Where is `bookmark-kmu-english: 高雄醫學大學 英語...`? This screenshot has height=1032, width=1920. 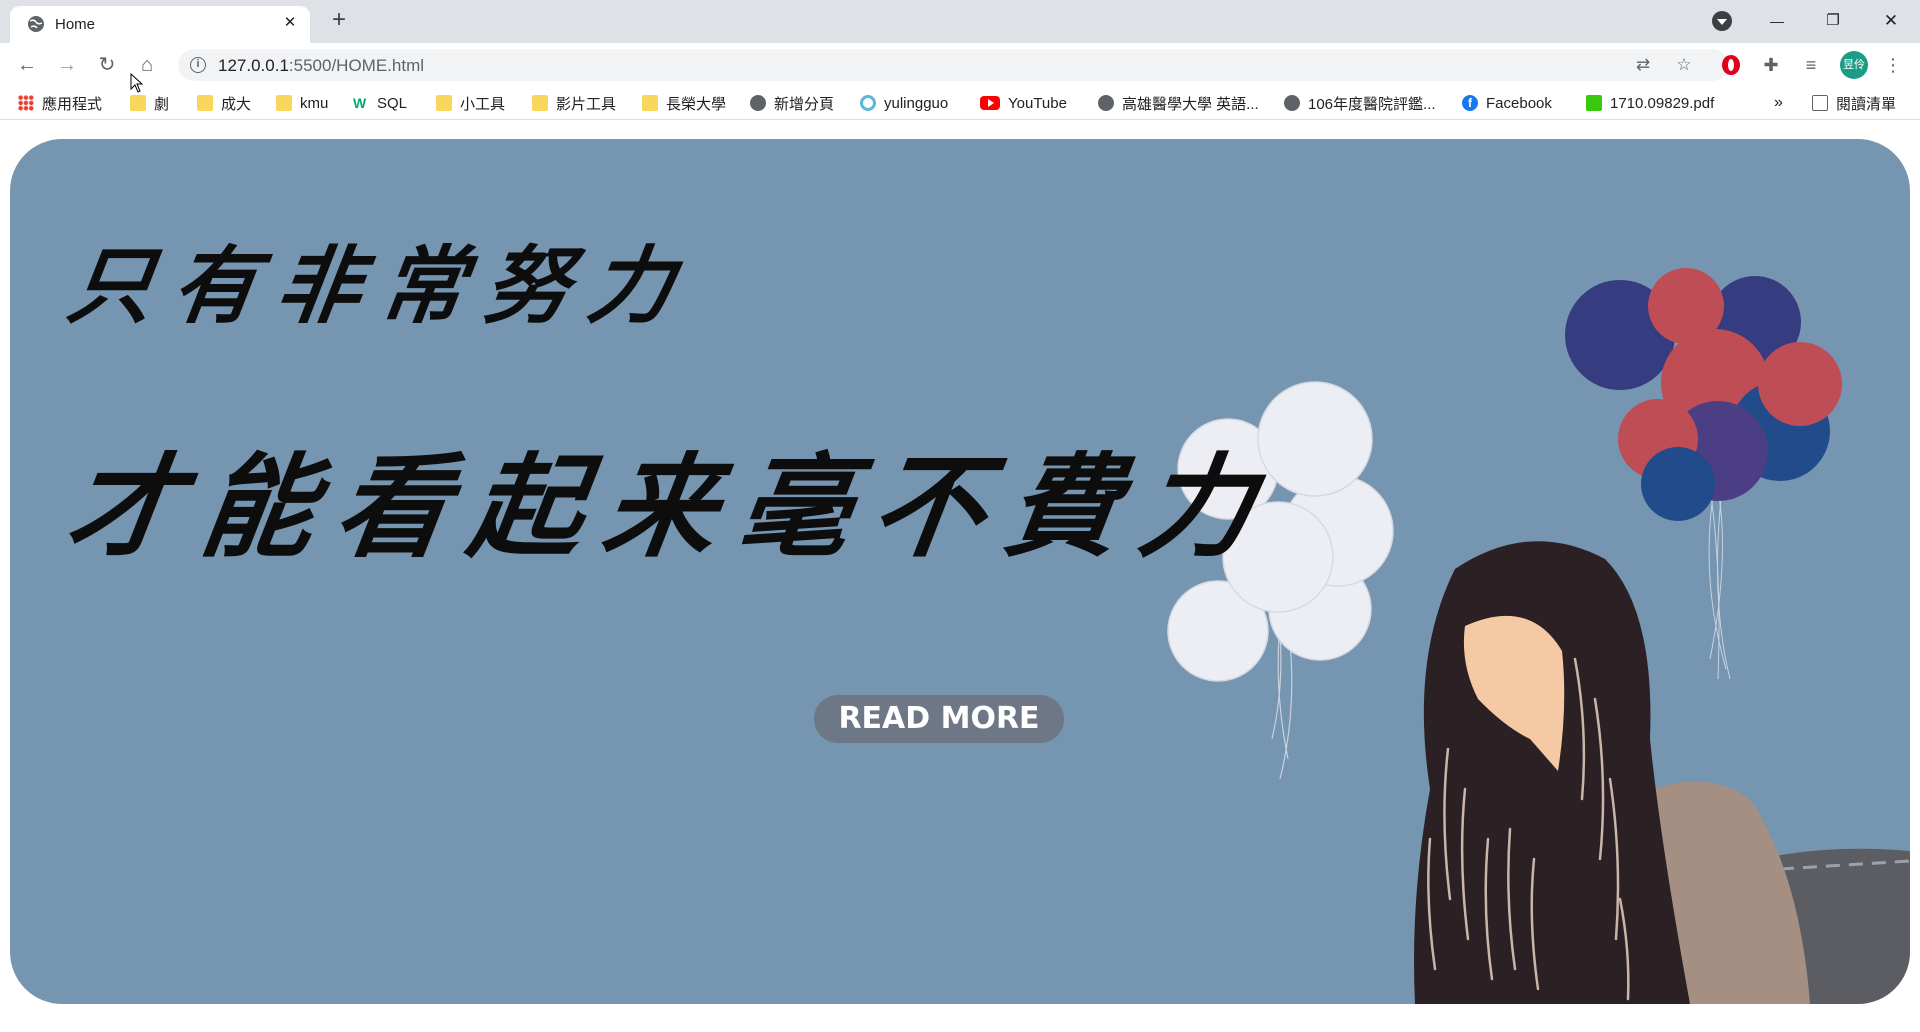 bookmark-kmu-english: 高雄醫學大學 英語... is located at coordinates (1178, 103).